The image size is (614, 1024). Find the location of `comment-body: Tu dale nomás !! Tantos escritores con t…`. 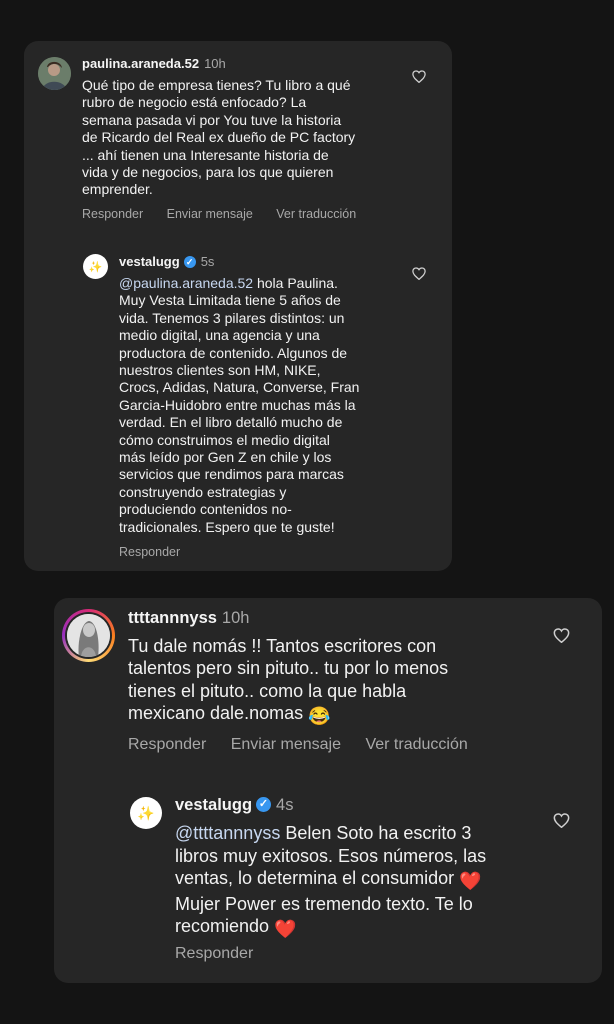

comment-body: Tu dale nomás !! Tantos escritores con t… is located at coordinates (288, 680).